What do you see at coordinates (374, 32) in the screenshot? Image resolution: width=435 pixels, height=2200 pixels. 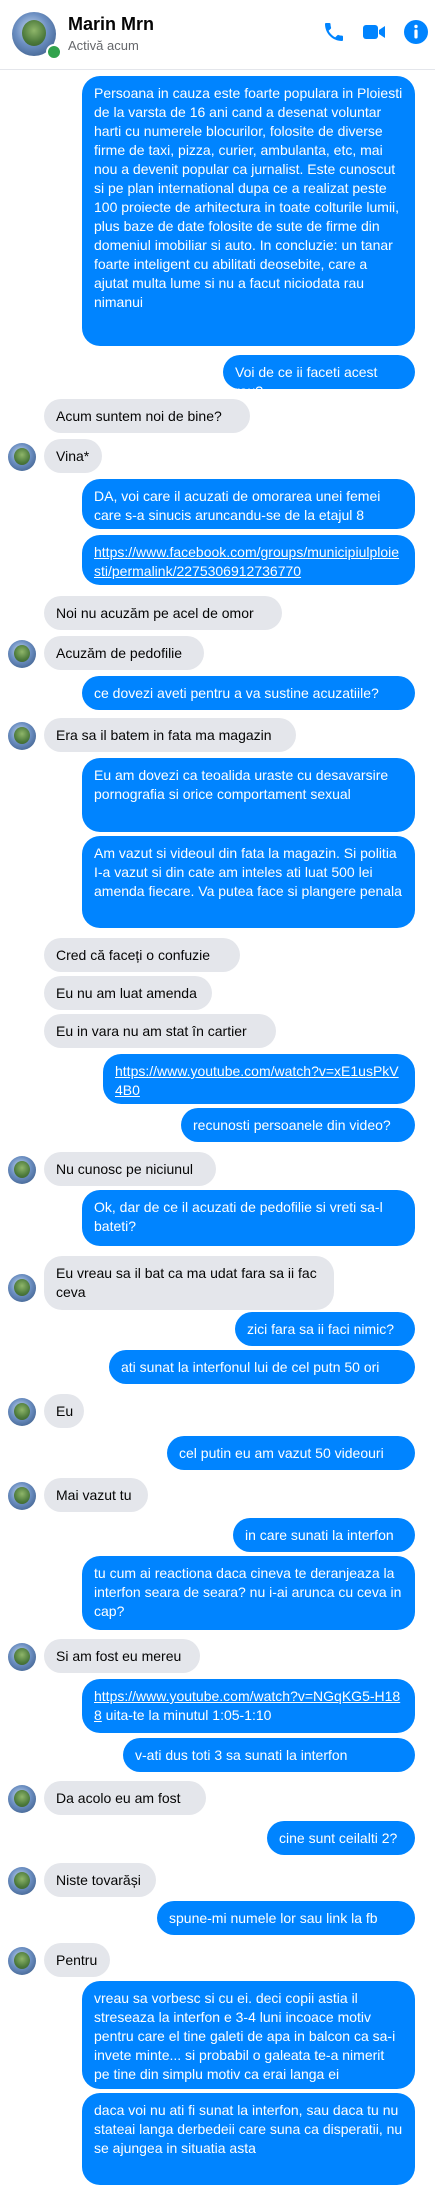 I see `video-camera-icon` at bounding box center [374, 32].